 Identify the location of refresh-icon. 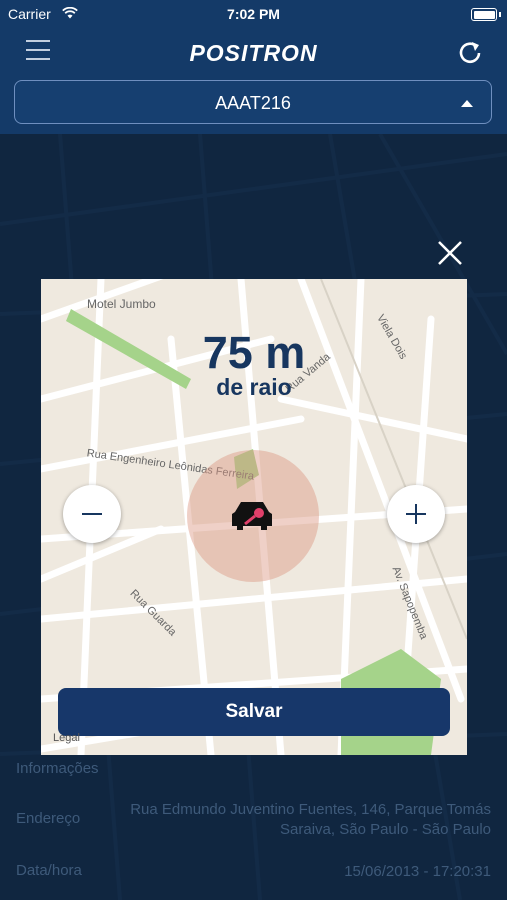
(470, 53).